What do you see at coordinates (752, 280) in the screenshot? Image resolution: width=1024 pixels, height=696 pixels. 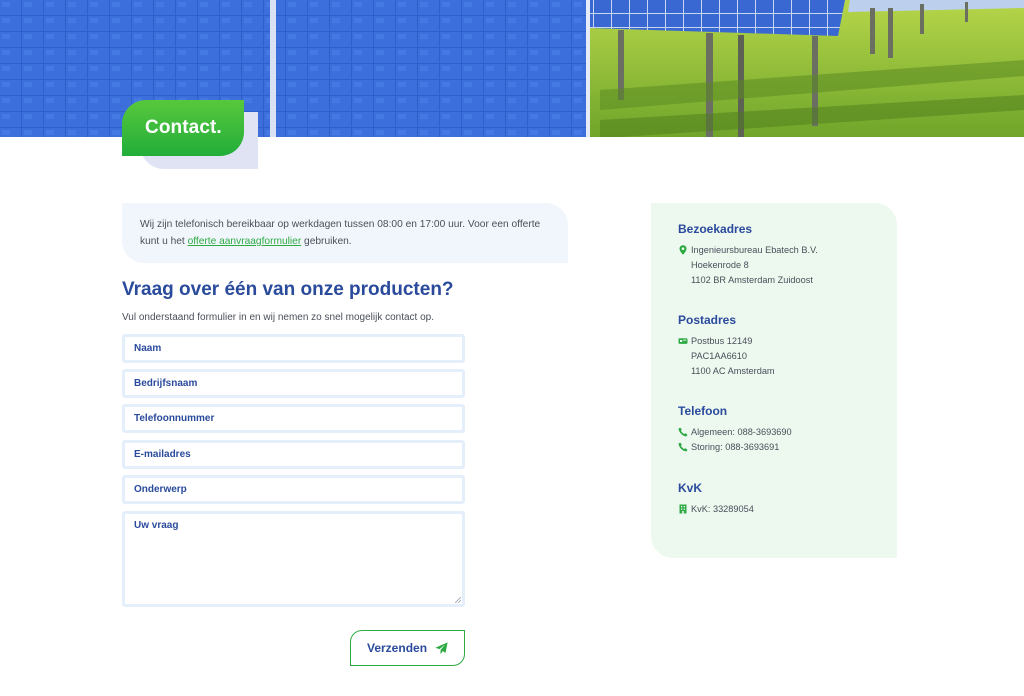 I see `visit-address-line: 1102 BR Amsterdam Zuidoost` at bounding box center [752, 280].